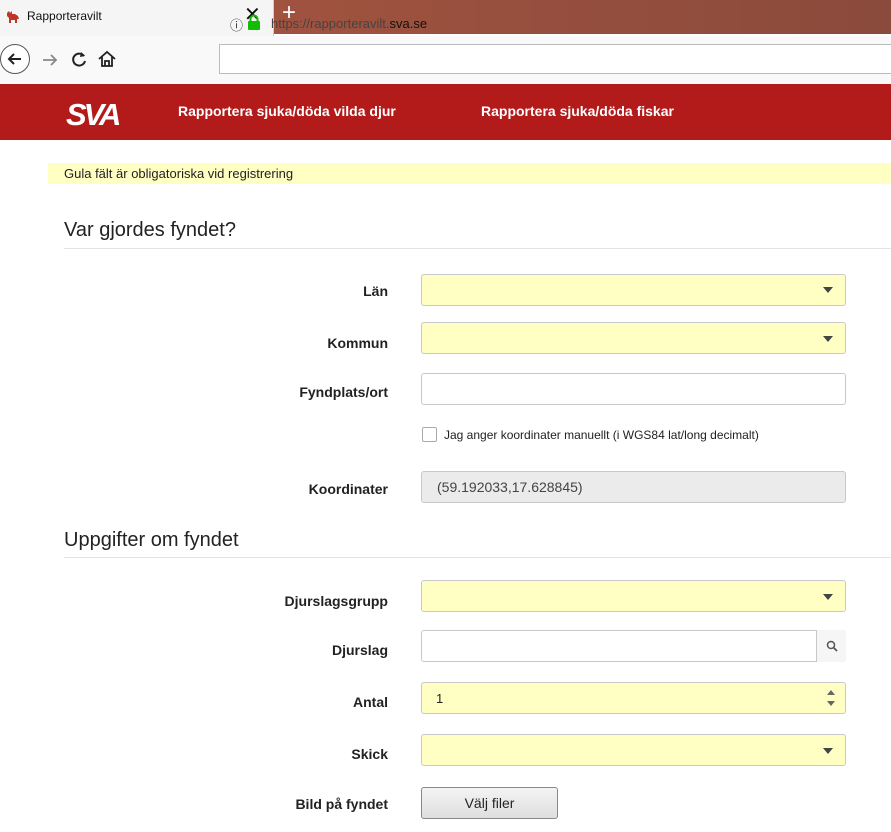 The image size is (891, 832). What do you see at coordinates (64, 16) in the screenshot?
I see `tab-title: Rapporteravilt` at bounding box center [64, 16].